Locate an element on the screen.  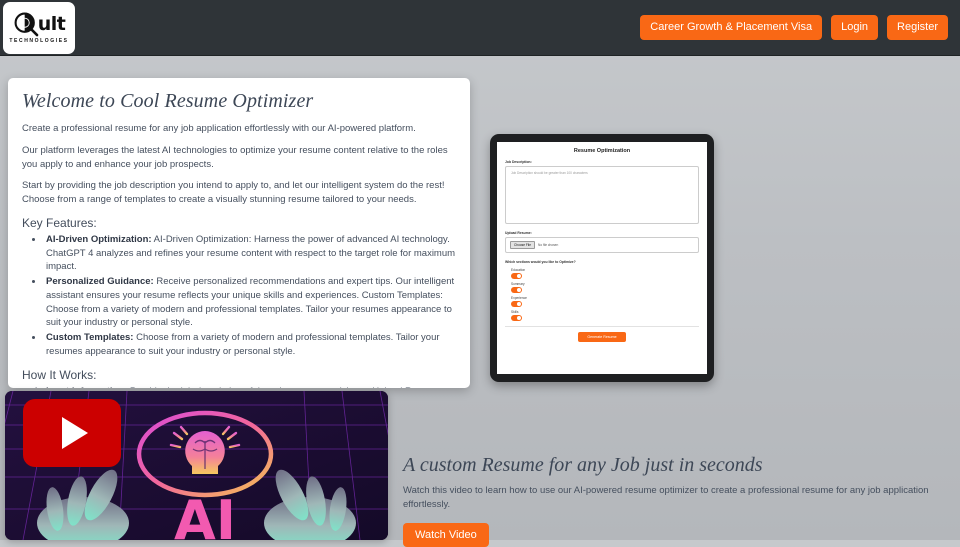
logo: ult TECHNOLOGIES is located at coordinates (39, 27).